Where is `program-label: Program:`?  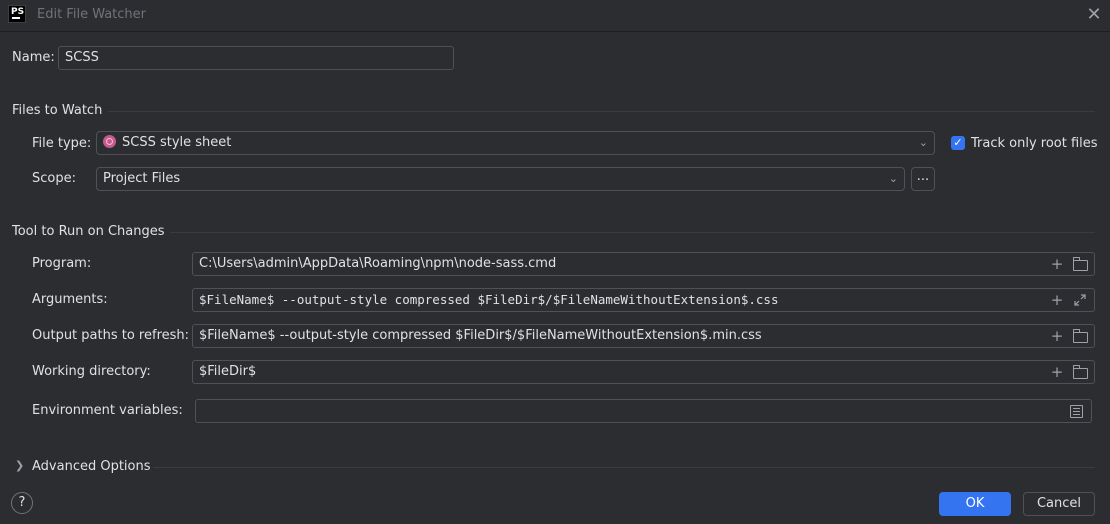 program-label: Program: is located at coordinates (62, 263).